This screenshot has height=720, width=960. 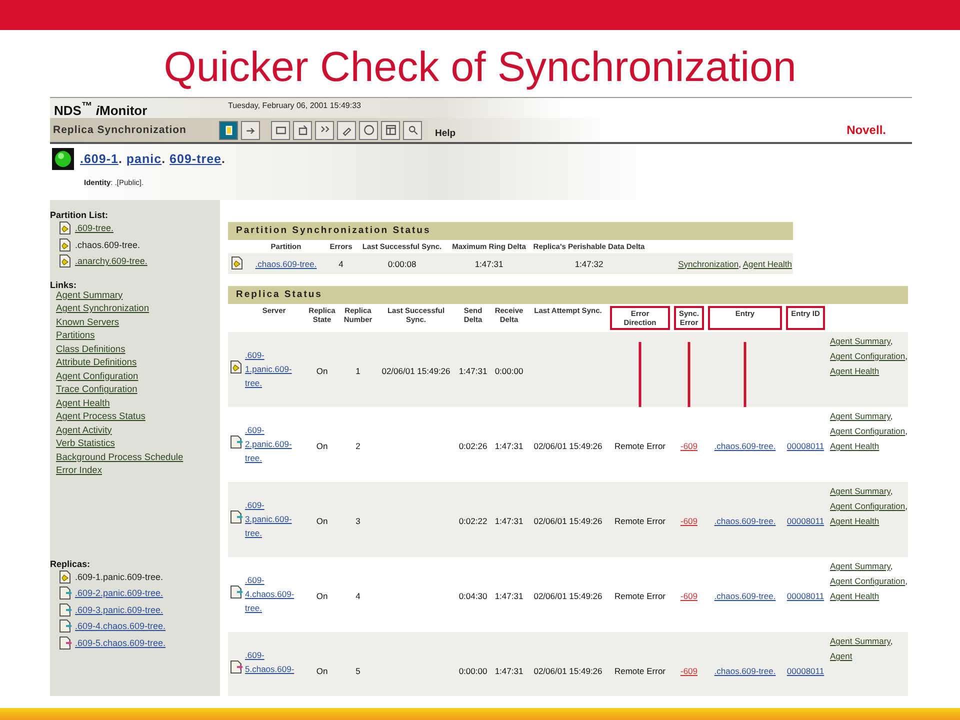 What do you see at coordinates (86, 296) in the screenshot?
I see `sidebar-link: Agent Summary` at bounding box center [86, 296].